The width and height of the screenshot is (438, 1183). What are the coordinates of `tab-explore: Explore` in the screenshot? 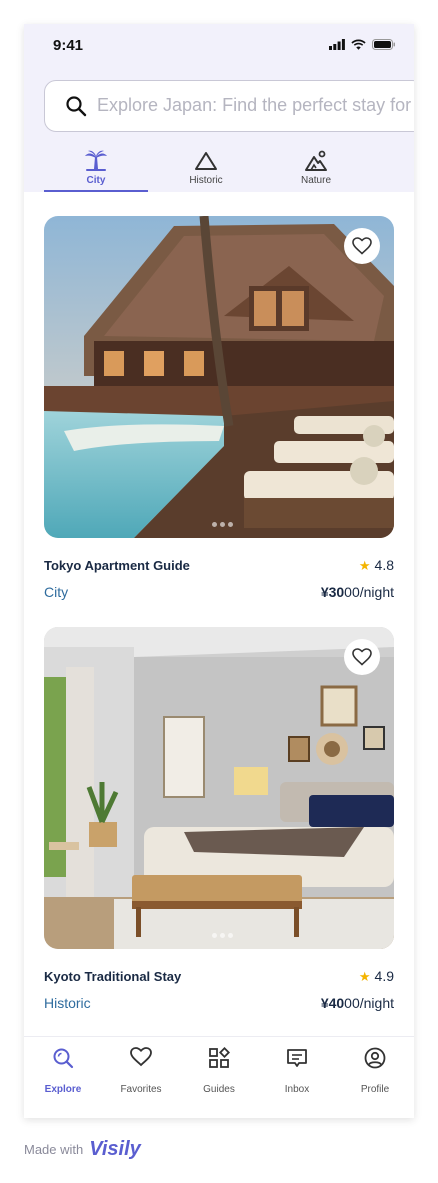 It's located at (63, 1077).